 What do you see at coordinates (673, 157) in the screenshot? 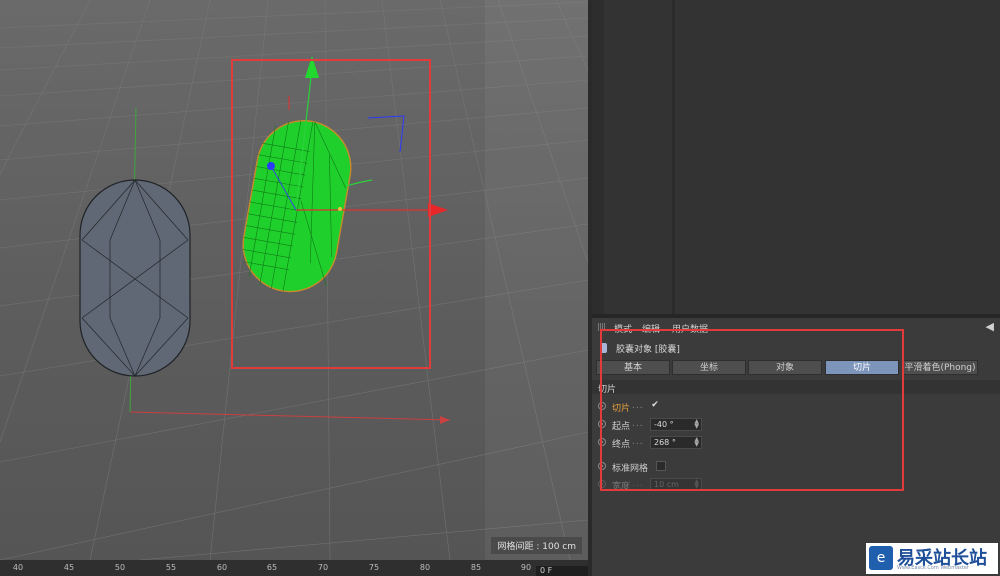
I see `object-manager-column-divider` at bounding box center [673, 157].